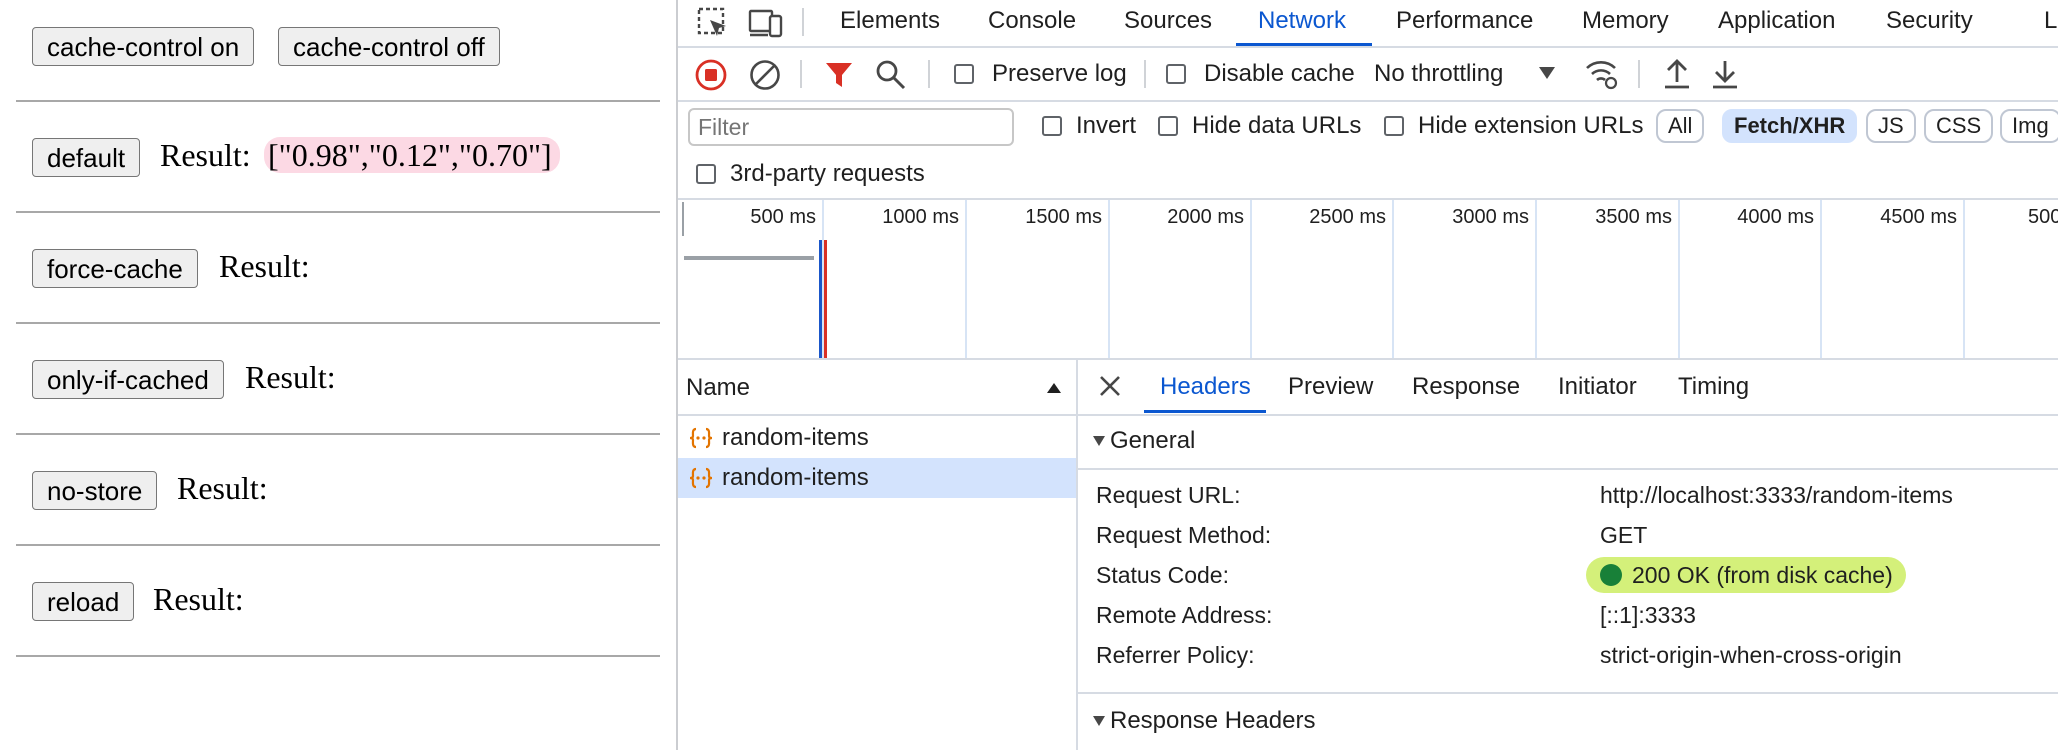 The height and width of the screenshot is (750, 2058). Describe the element at coordinates (1059, 73) in the screenshot. I see `preserve-log-label: Preserve log` at that location.